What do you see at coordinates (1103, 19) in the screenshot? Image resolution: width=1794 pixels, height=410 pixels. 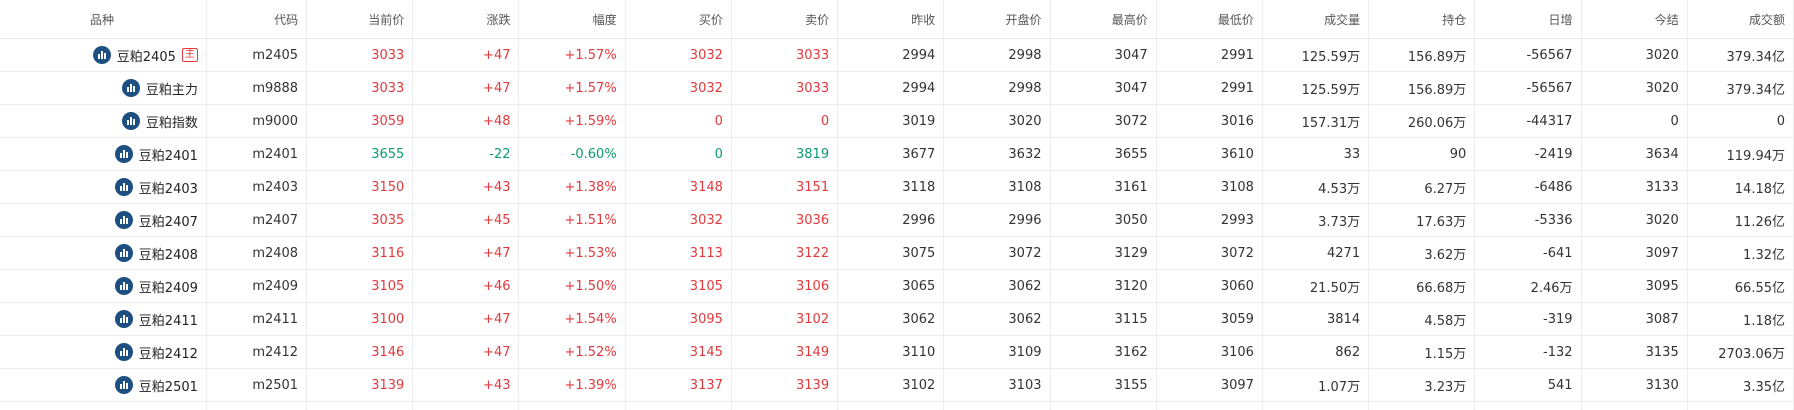 I see `column-header-high: 最高价` at bounding box center [1103, 19].